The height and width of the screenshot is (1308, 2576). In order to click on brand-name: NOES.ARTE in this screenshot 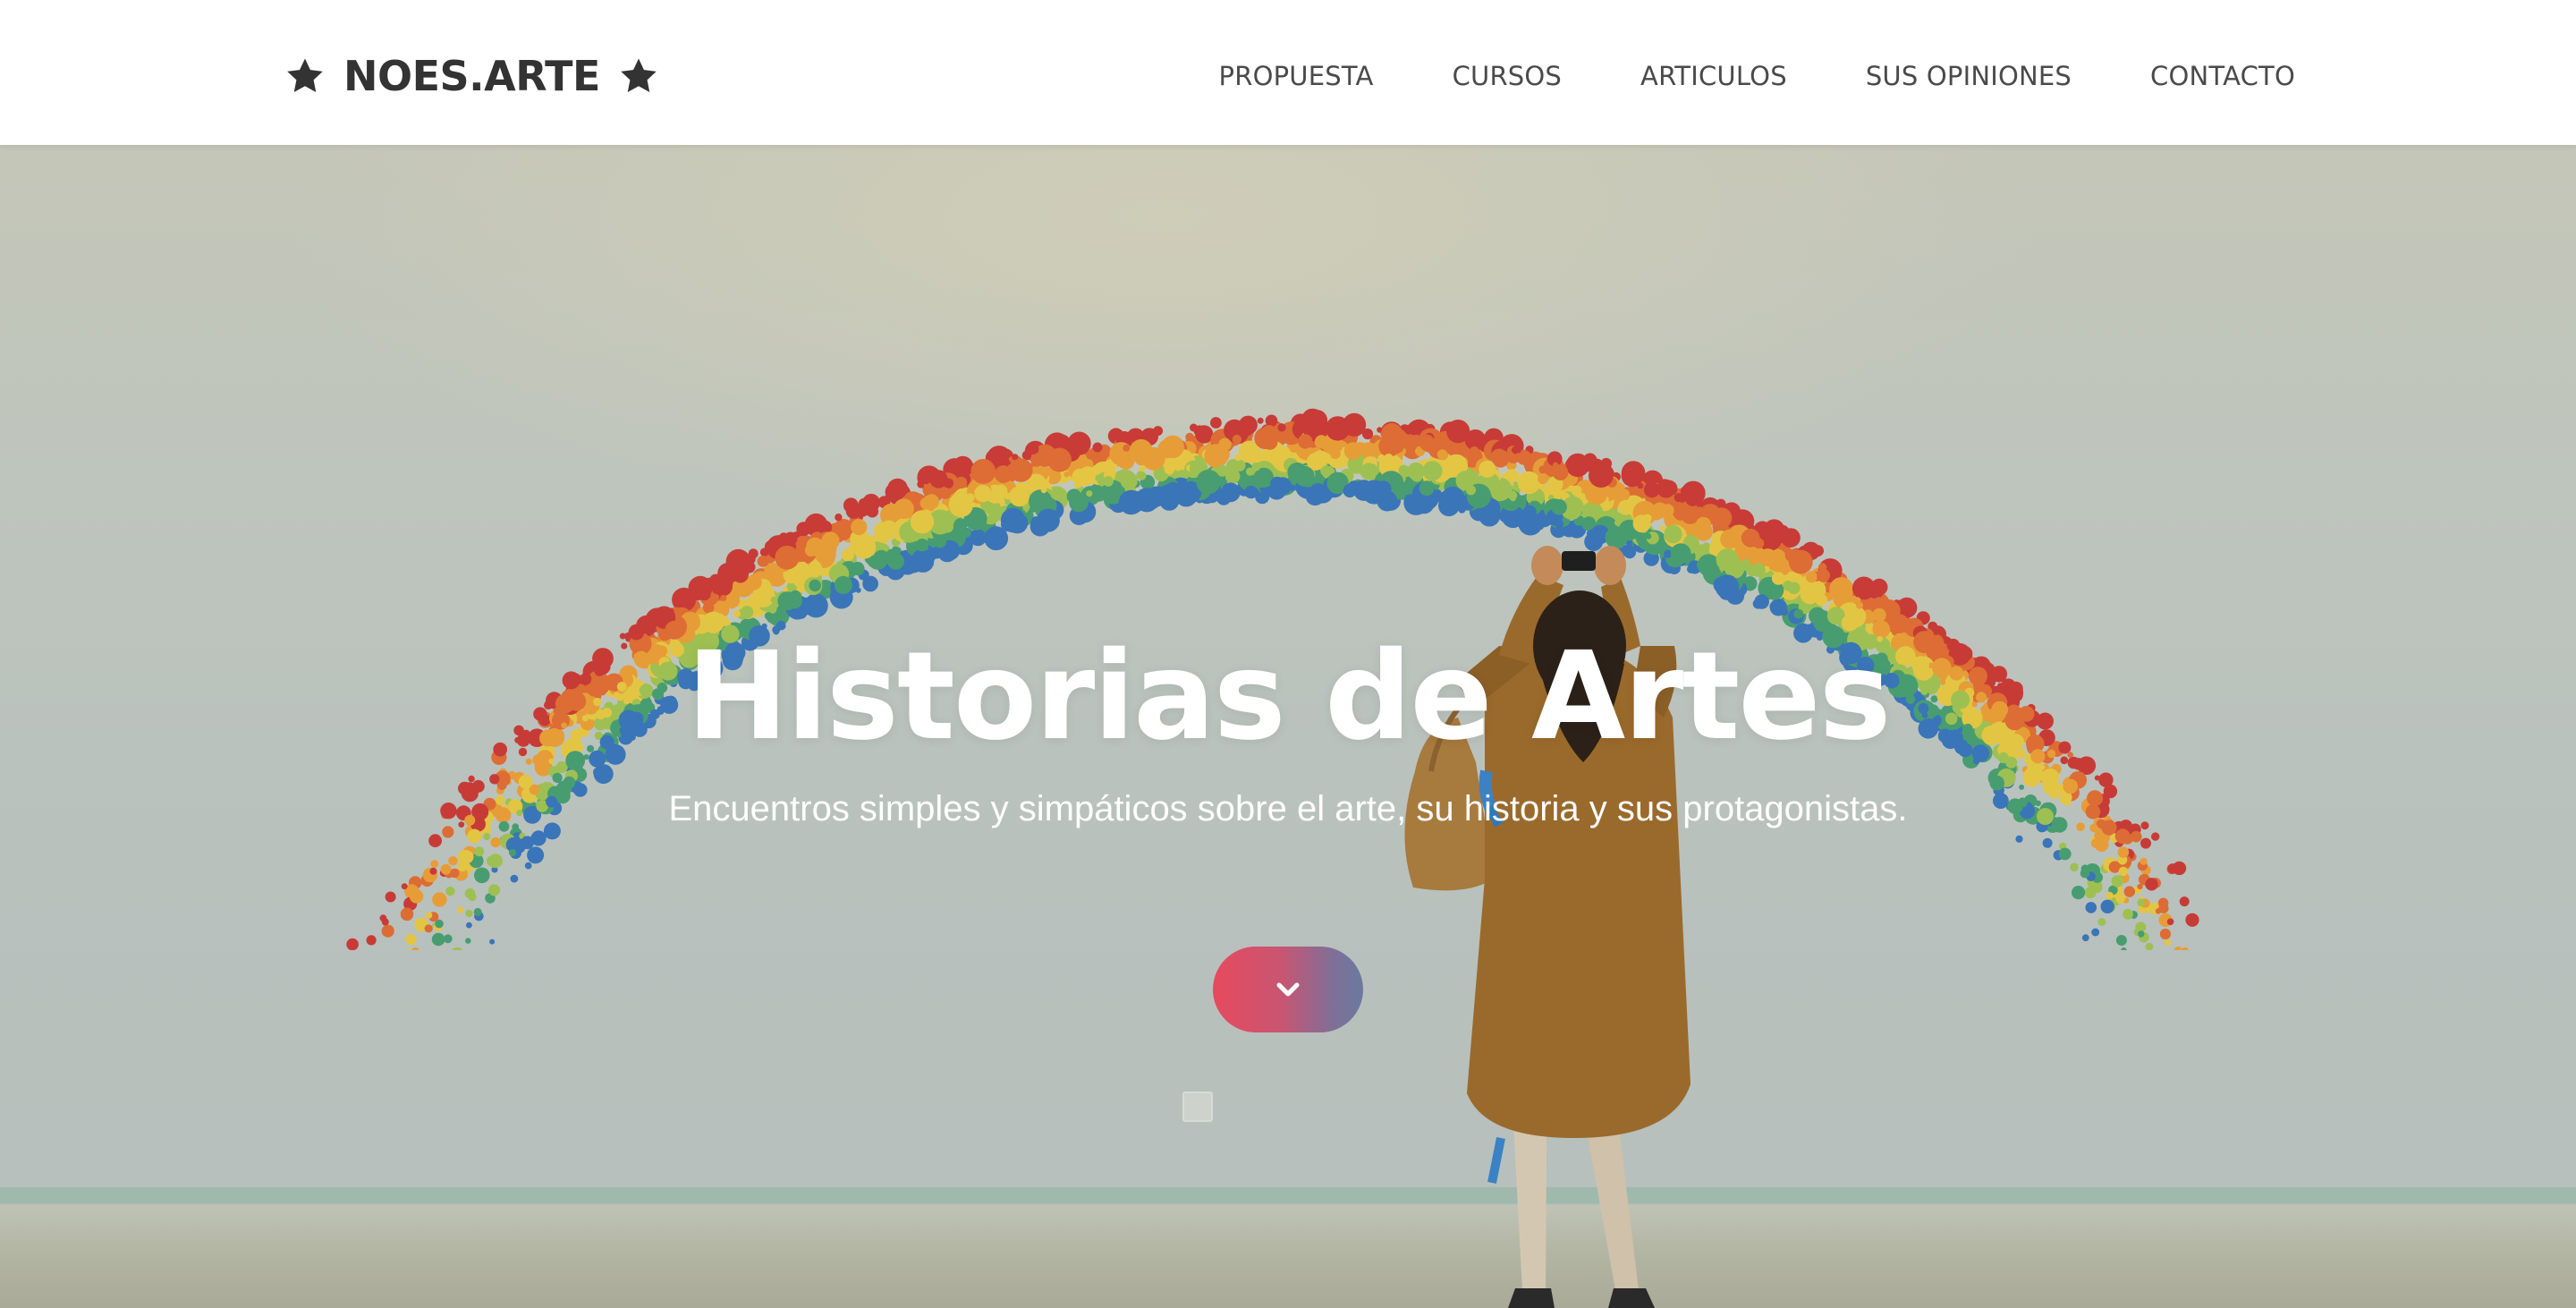, I will do `click(471, 76)`.